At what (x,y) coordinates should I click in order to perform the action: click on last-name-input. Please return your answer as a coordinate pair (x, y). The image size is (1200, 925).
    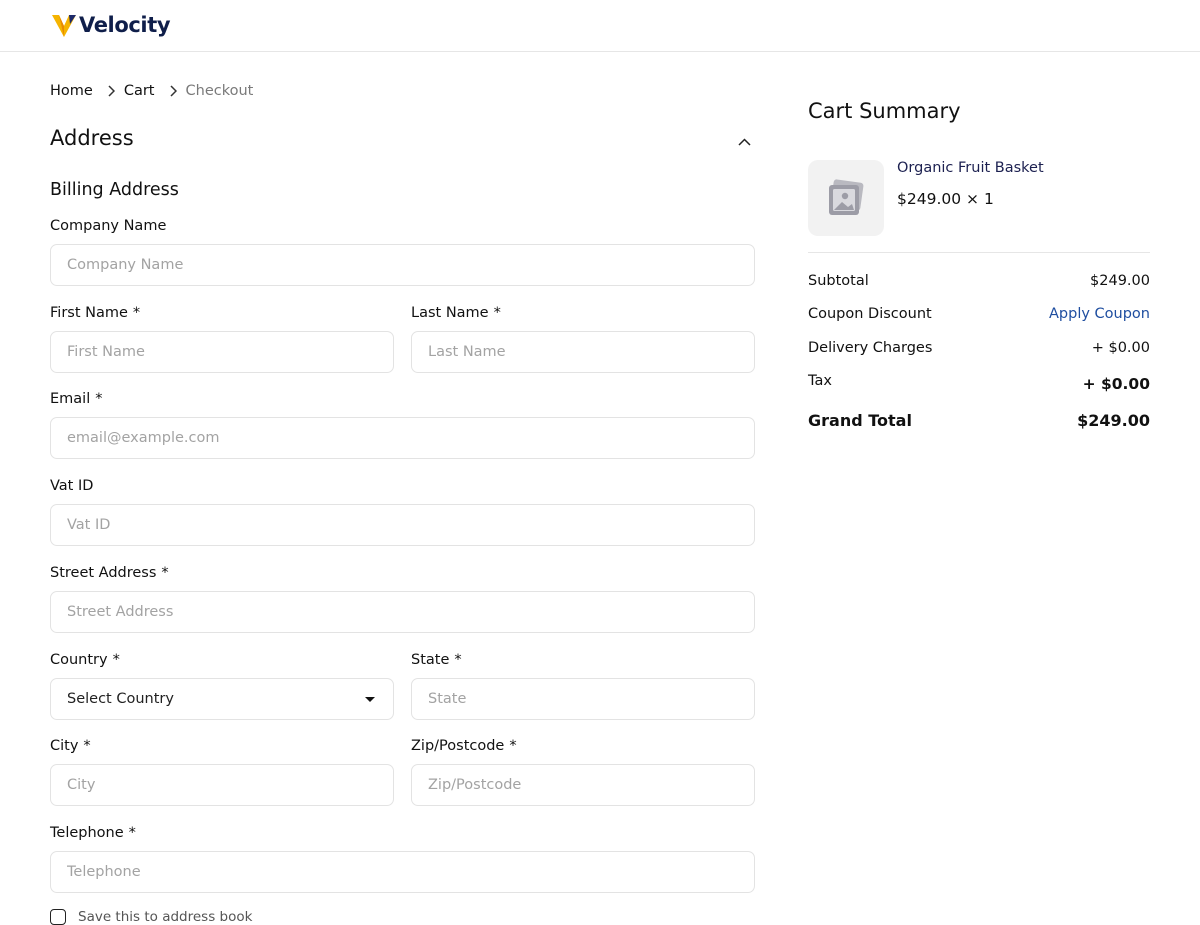
    Looking at the image, I should click on (583, 352).